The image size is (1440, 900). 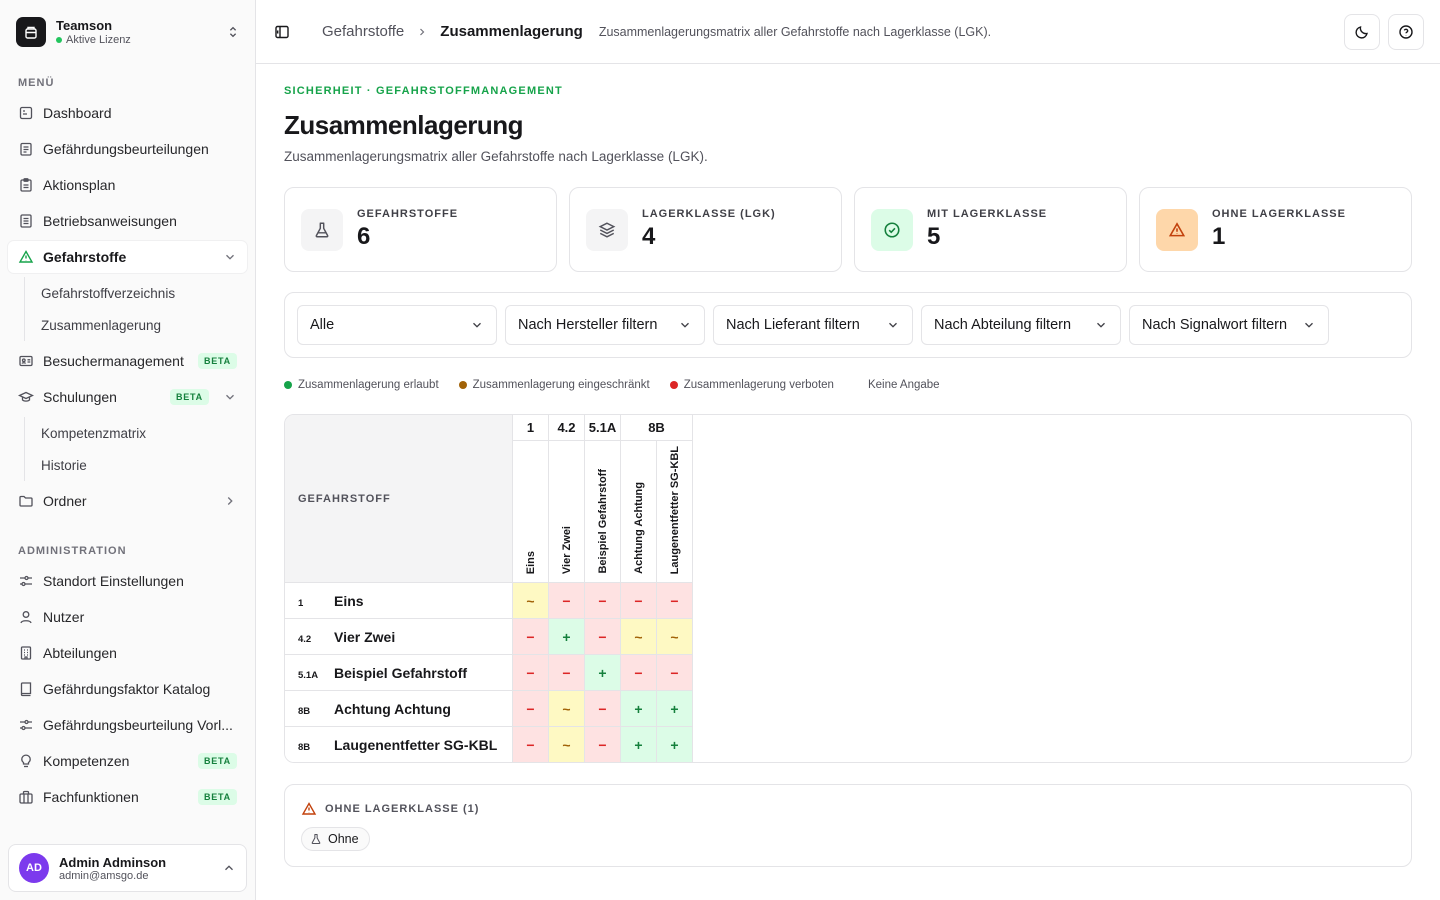 What do you see at coordinates (489, 636) in the screenshot?
I see `table-row: 4.2 Vier Zwei − + − ~ ~` at bounding box center [489, 636].